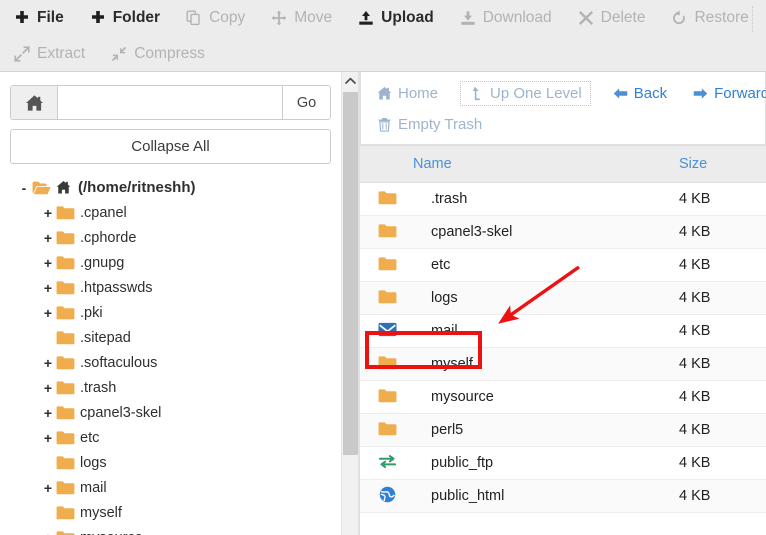 The image size is (766, 535). Describe the element at coordinates (715, 298) in the screenshot. I see `file-size-cell: 4 KB` at that location.